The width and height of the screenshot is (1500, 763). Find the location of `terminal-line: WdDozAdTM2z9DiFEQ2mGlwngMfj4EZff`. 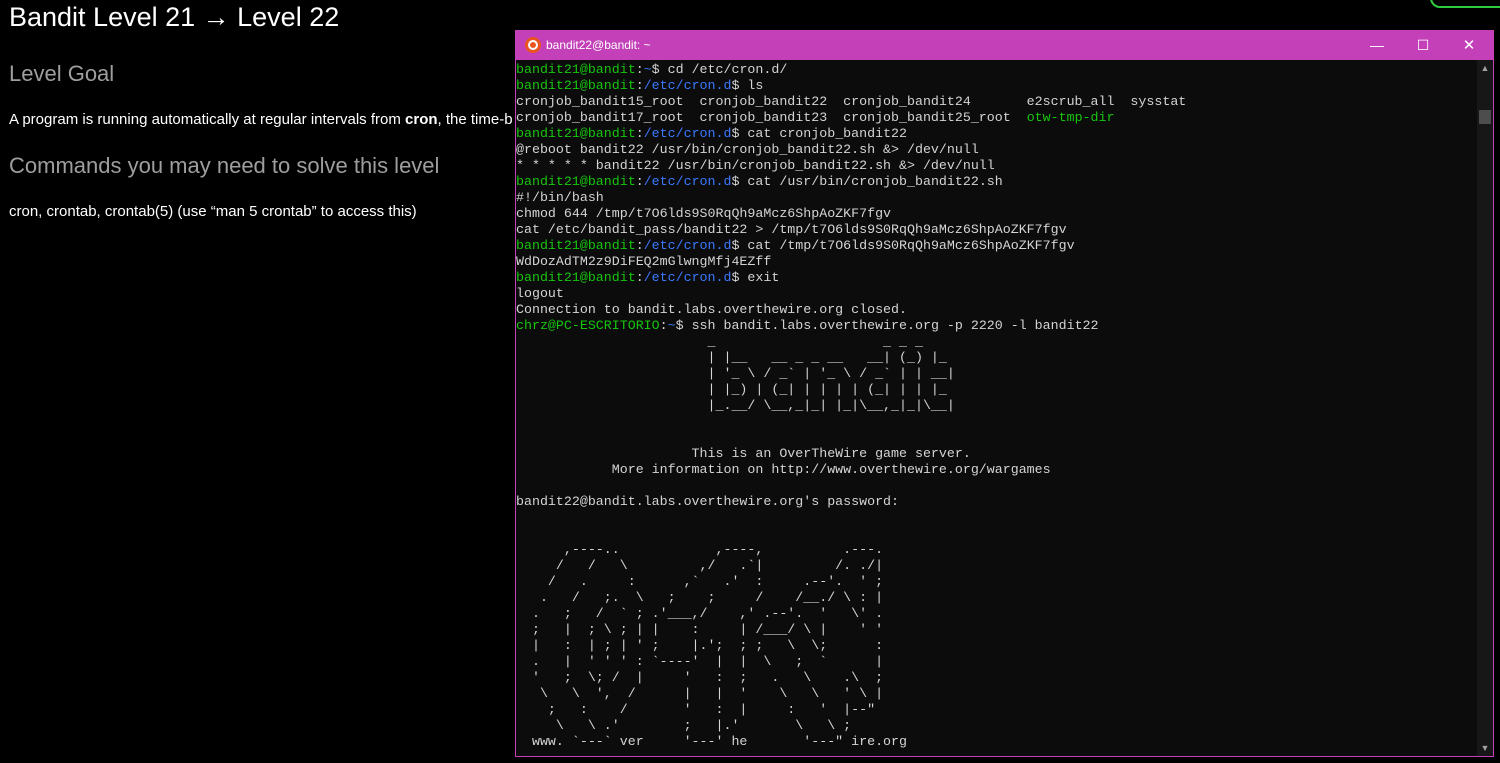

terminal-line: WdDozAdTM2z9DiFEQ2mGlwngMfj4EZff is located at coordinates (997, 262).